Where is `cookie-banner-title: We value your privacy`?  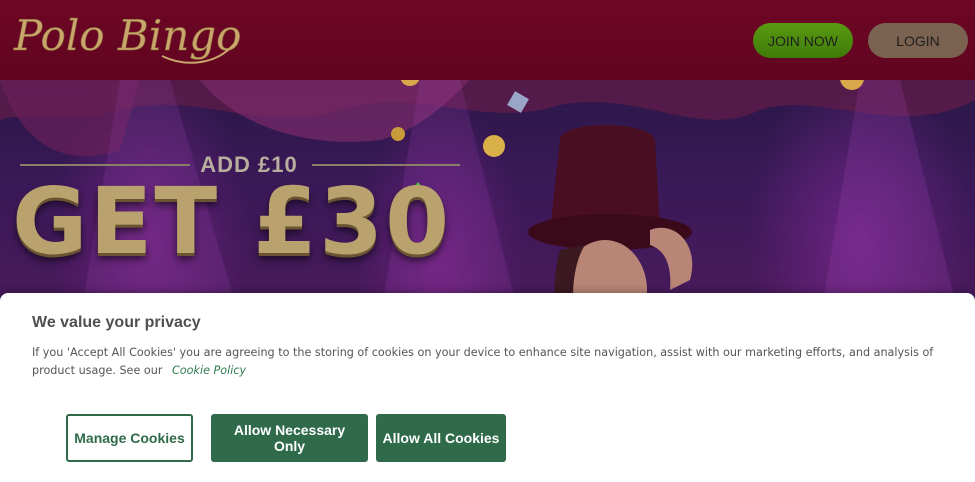
cookie-banner-title: We value your privacy is located at coordinates (116, 322).